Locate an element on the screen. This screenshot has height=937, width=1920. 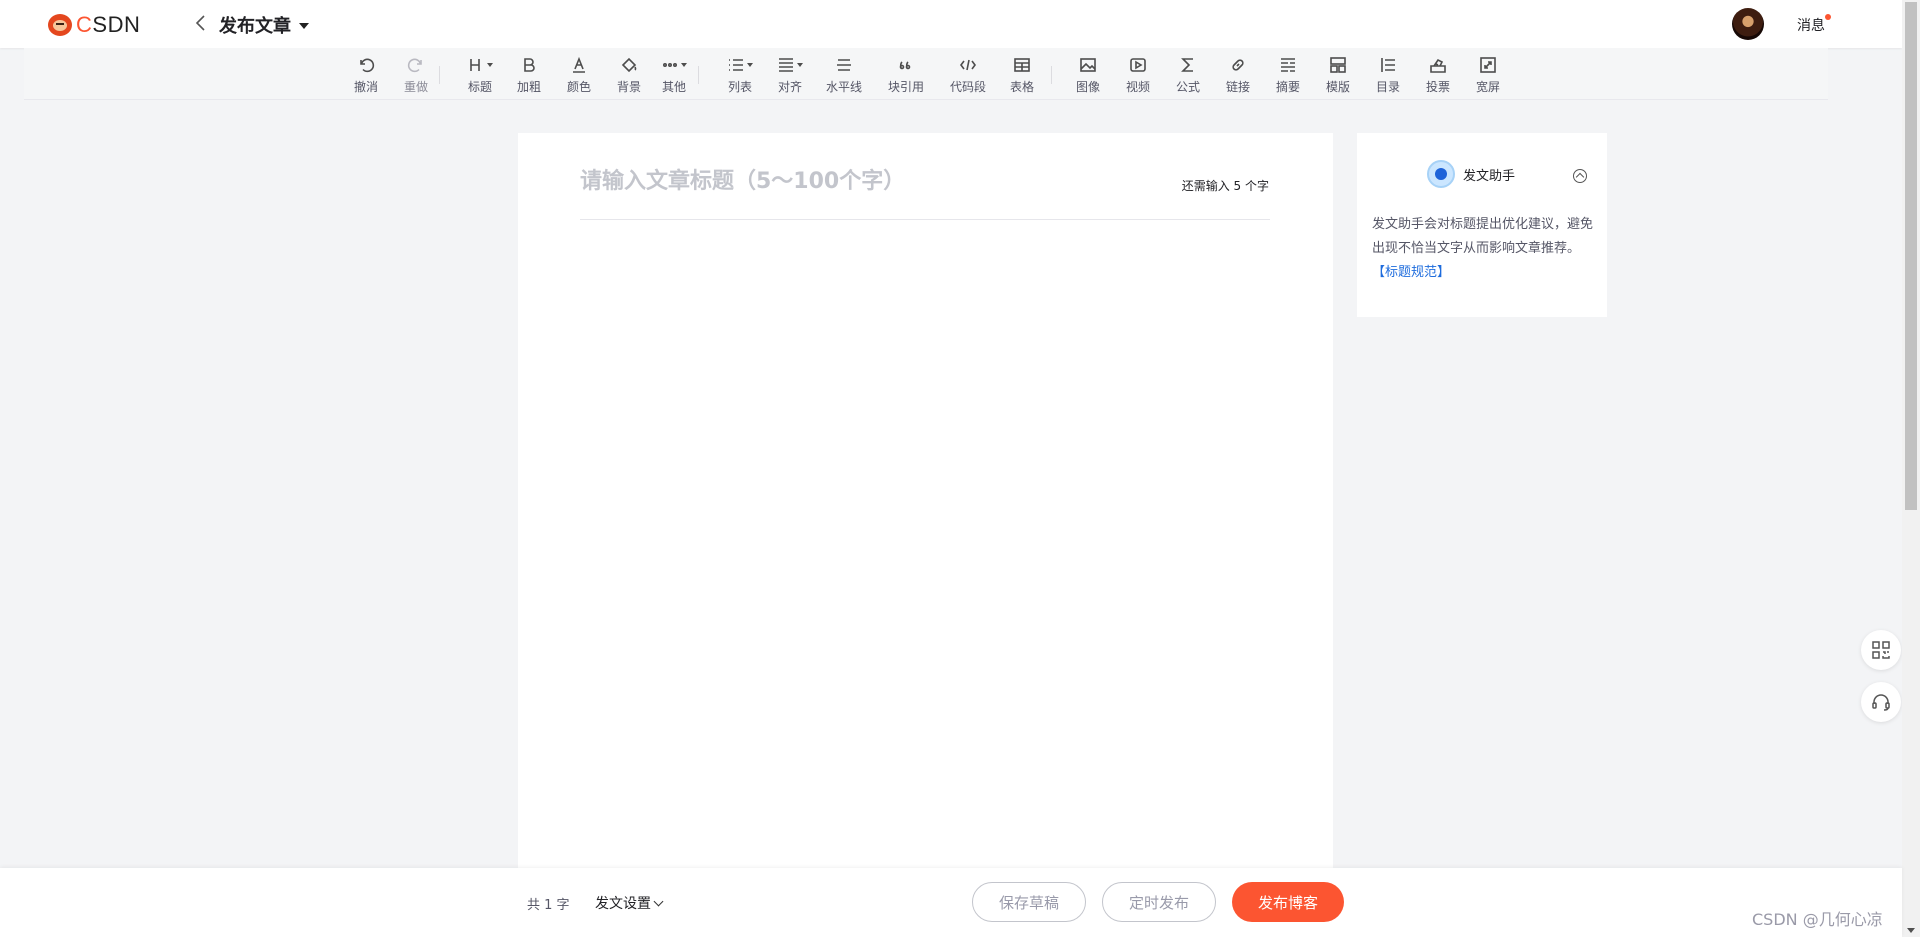
table-icon is located at coordinates (1022, 65).